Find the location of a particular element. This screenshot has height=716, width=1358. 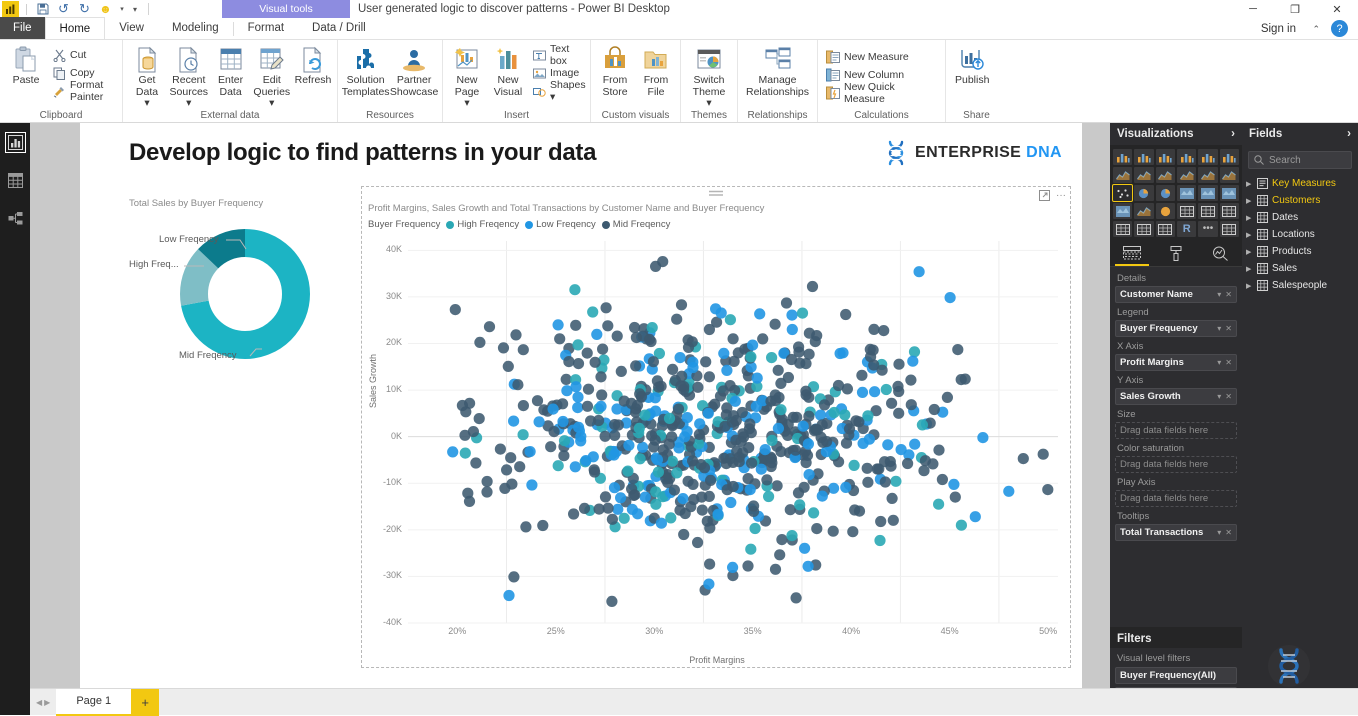

edit-queries-button: Edit Queries ▾ is located at coordinates (272, 76).